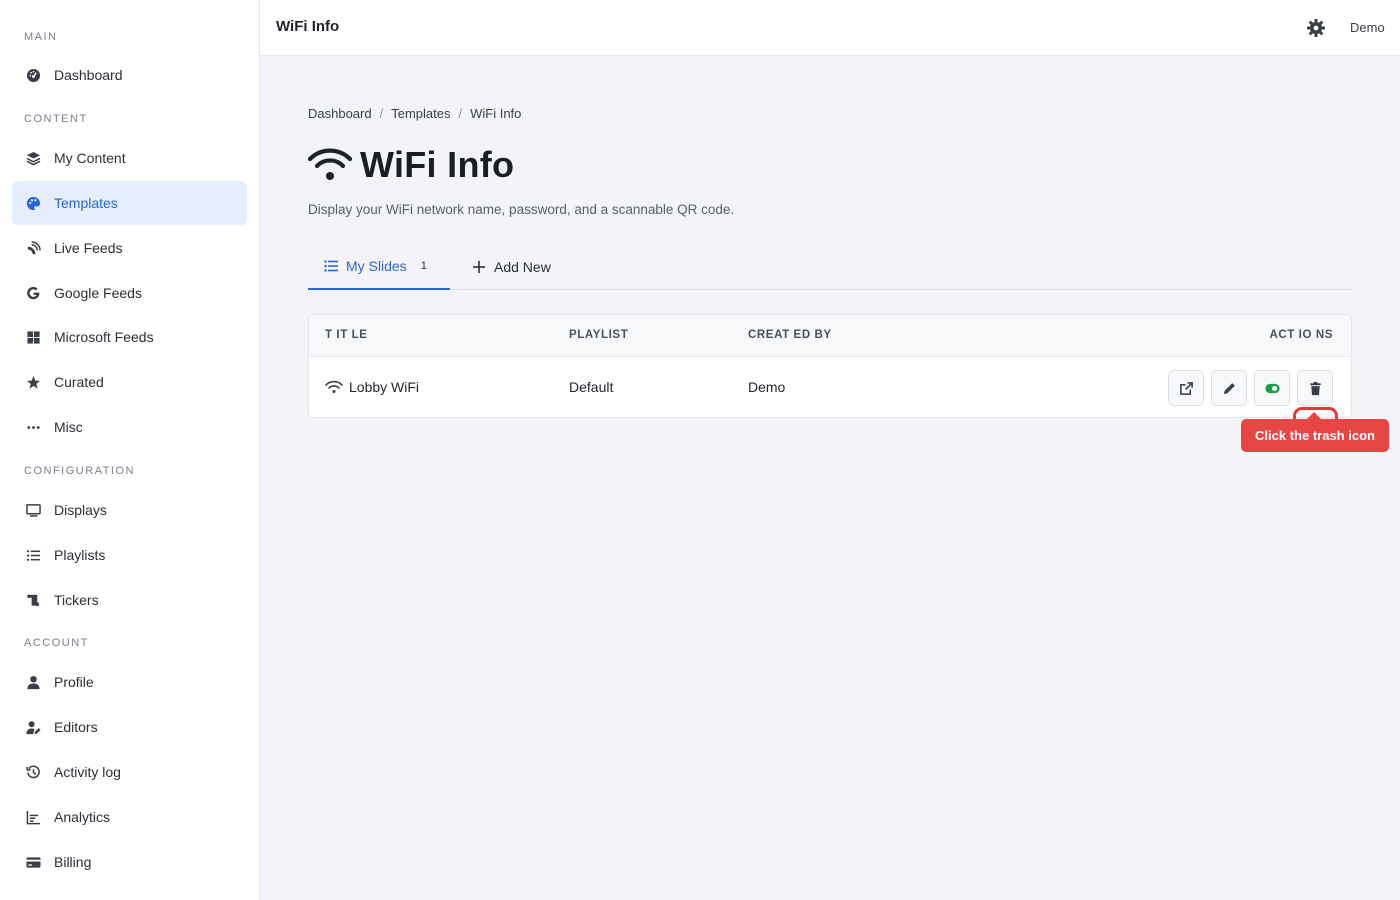 The width and height of the screenshot is (1400, 900). I want to click on sidebar-item-label: Displays, so click(80, 510).